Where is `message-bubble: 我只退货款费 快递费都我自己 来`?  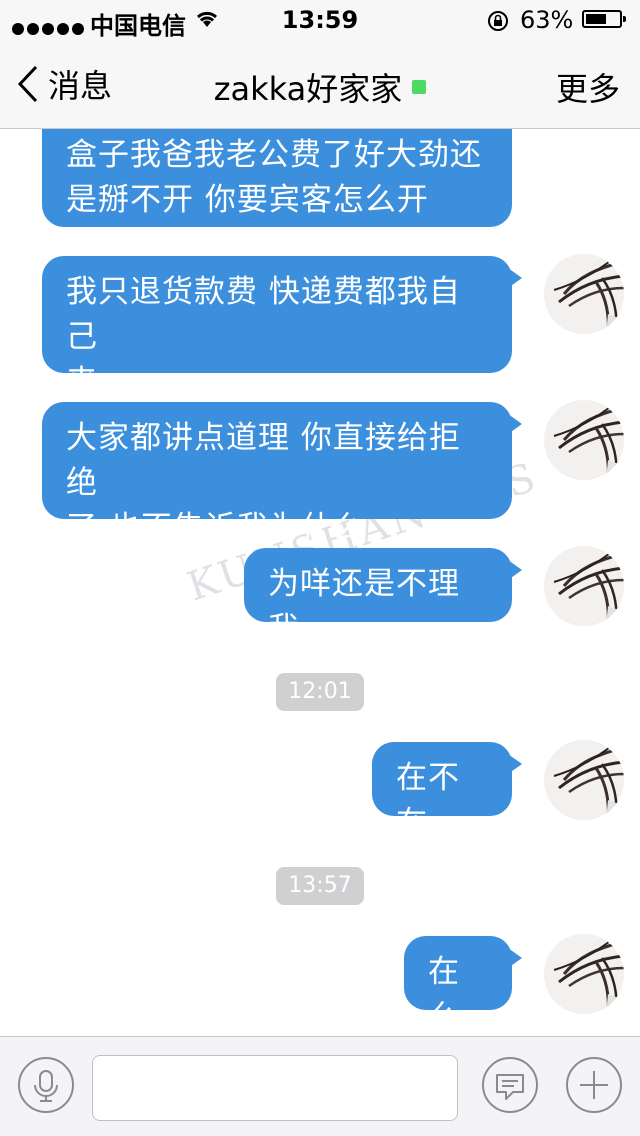
message-bubble: 我只退货款费 快递费都我自己 来 is located at coordinates (282, 328).